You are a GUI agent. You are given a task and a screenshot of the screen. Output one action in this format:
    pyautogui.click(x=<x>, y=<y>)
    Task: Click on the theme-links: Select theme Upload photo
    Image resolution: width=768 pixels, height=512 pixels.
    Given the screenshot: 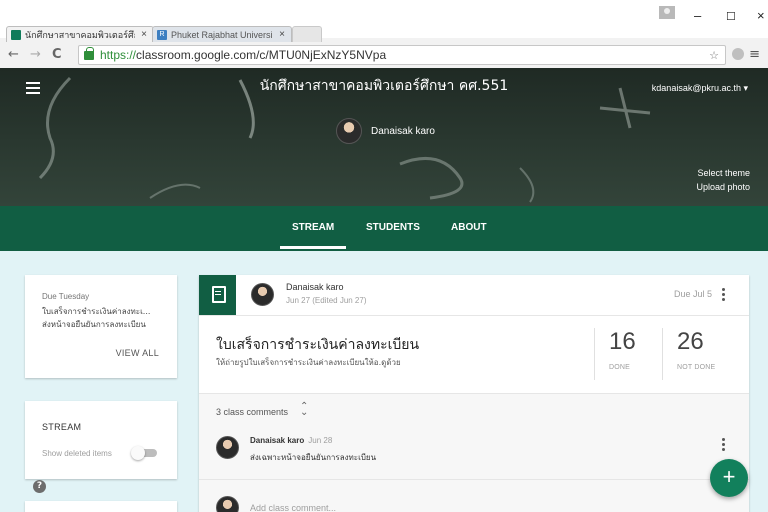 What is the action you would take?
    pyautogui.click(x=723, y=180)
    